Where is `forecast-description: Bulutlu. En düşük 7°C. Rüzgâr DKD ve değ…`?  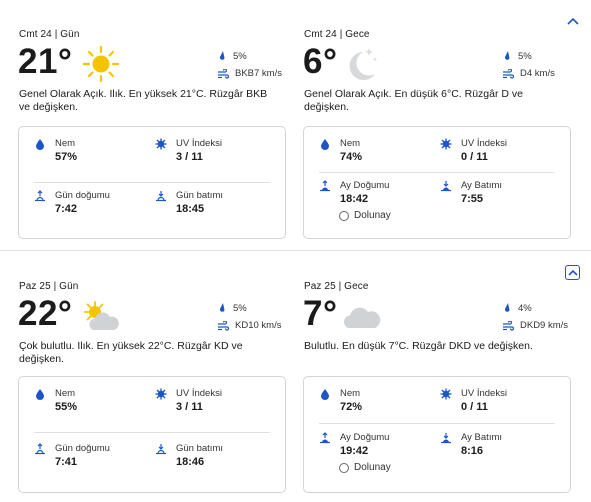 forecast-description: Bulutlu. En düşük 7°C. Rüzgâr DKD ve değ… is located at coordinates (418, 346).